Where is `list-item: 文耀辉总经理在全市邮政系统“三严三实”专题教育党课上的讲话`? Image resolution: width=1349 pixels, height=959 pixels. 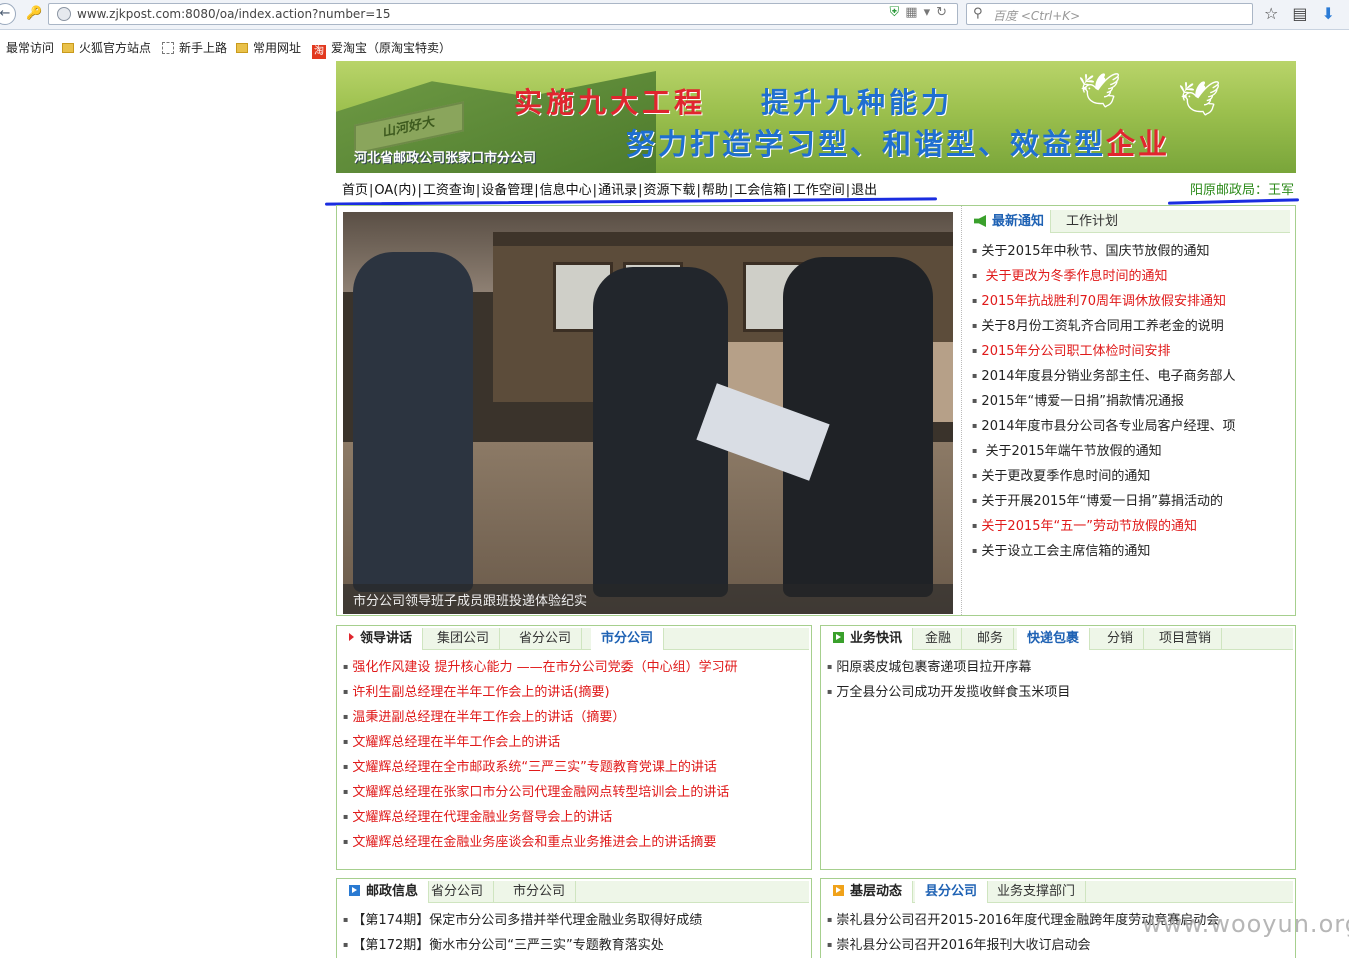
list-item: 文耀辉总经理在全市邮政系统“三严三实”专题教育党课上的讲话 is located at coordinates (540, 768).